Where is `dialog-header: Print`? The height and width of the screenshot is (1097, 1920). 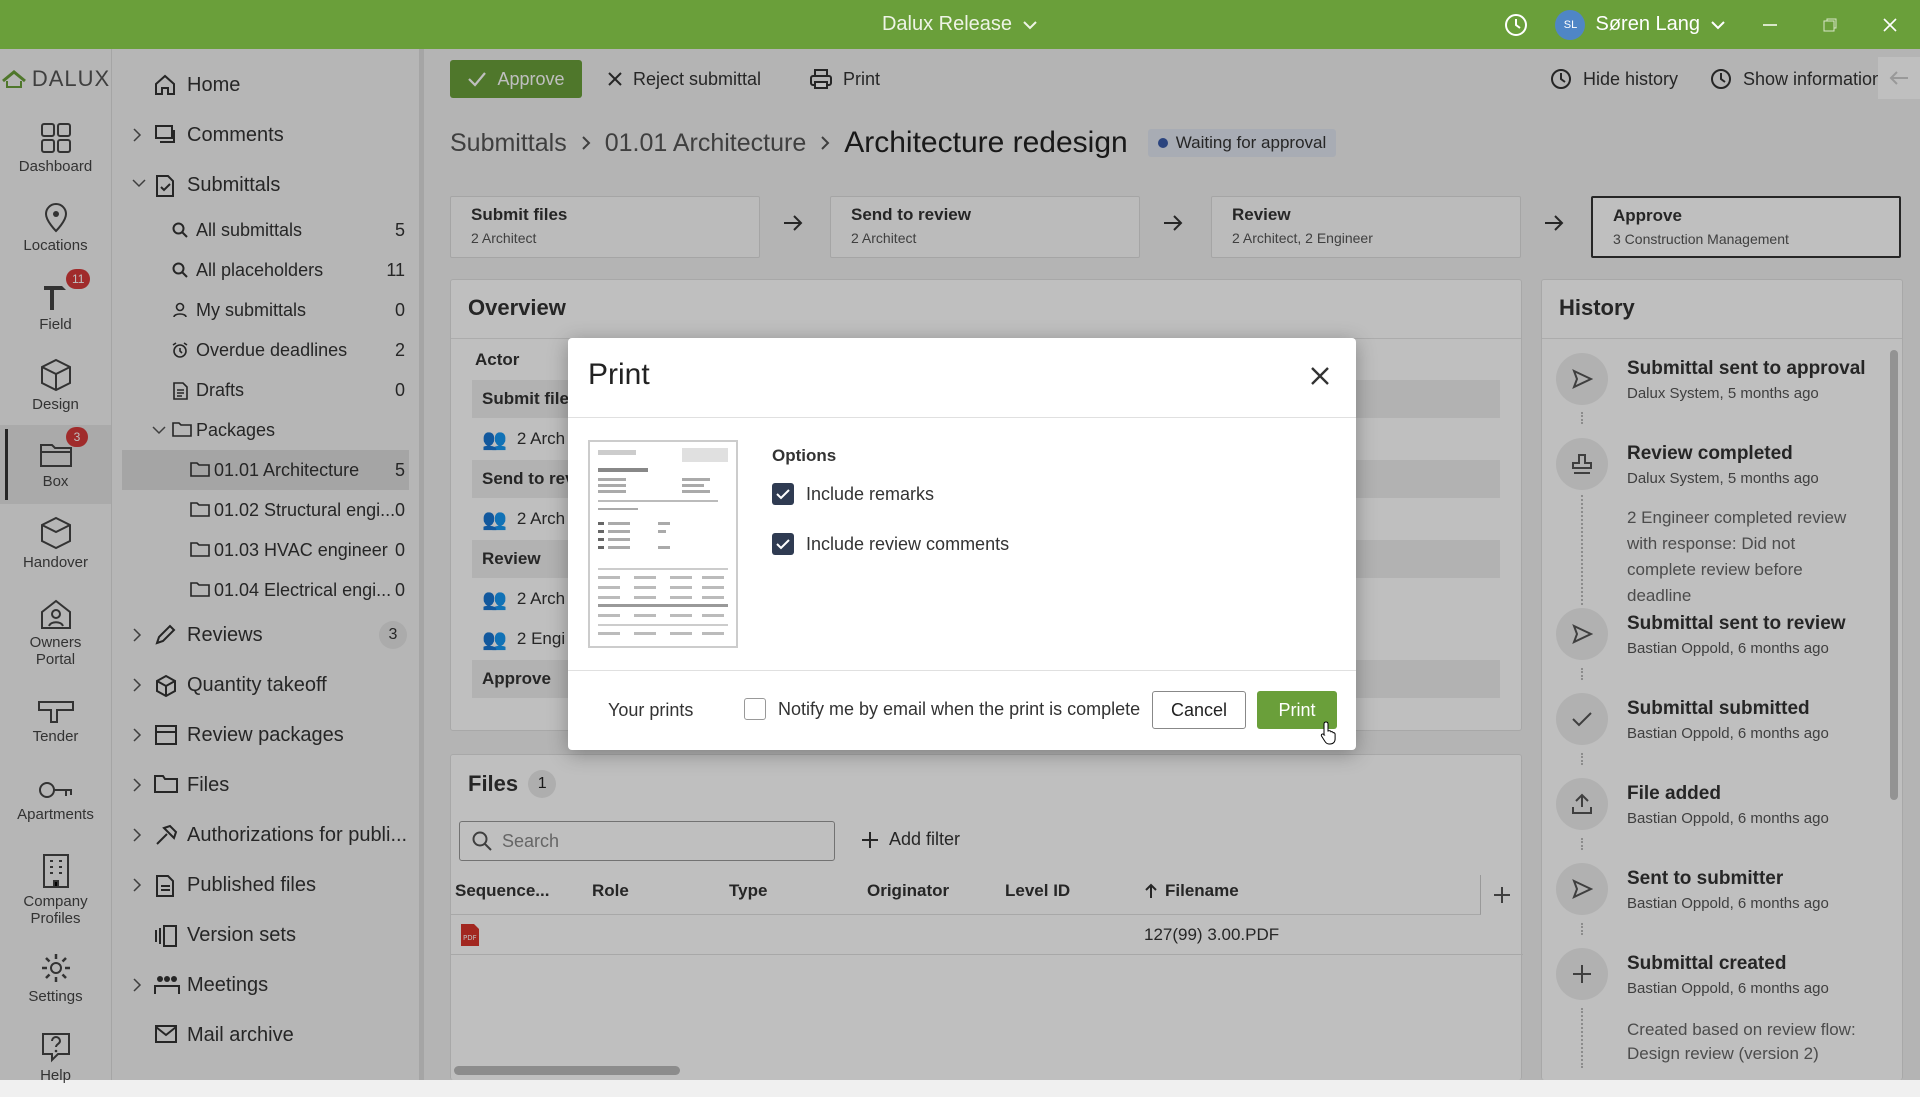
dialog-header: Print is located at coordinates (962, 378).